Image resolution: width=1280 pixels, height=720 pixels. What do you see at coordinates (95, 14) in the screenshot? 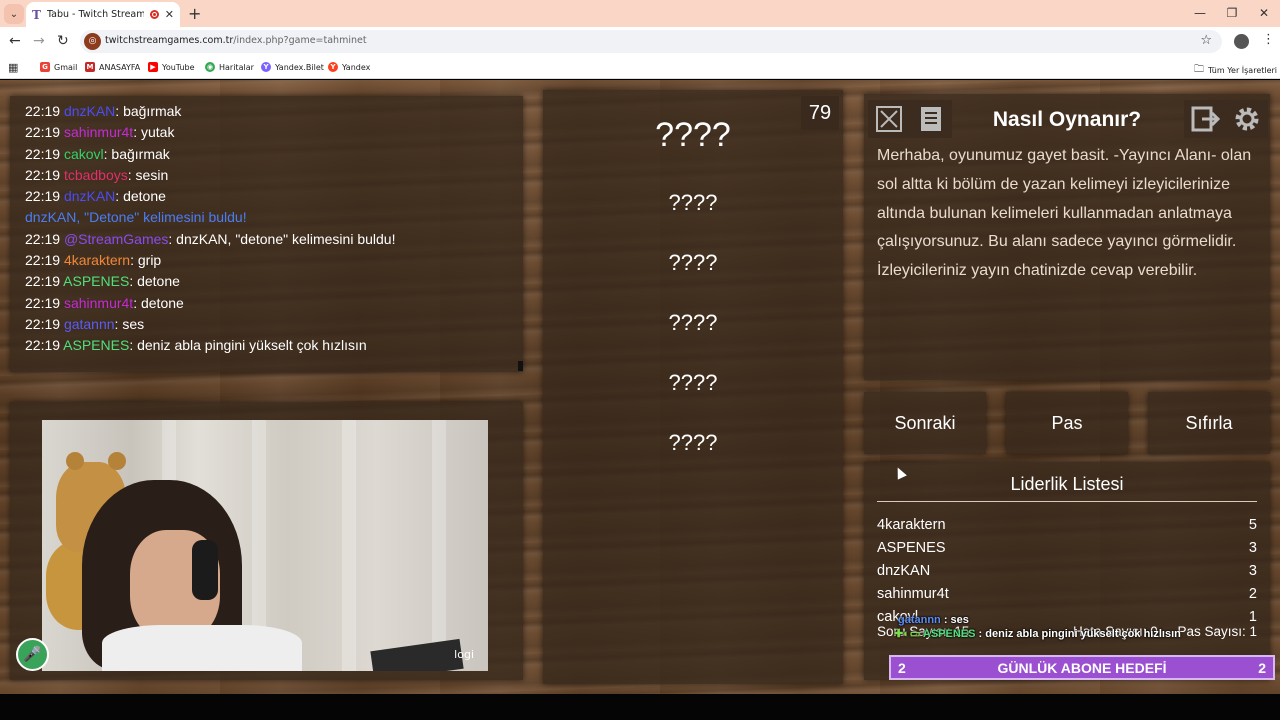
I see `tab-title: Tabu - Twitch Stream Game` at bounding box center [95, 14].